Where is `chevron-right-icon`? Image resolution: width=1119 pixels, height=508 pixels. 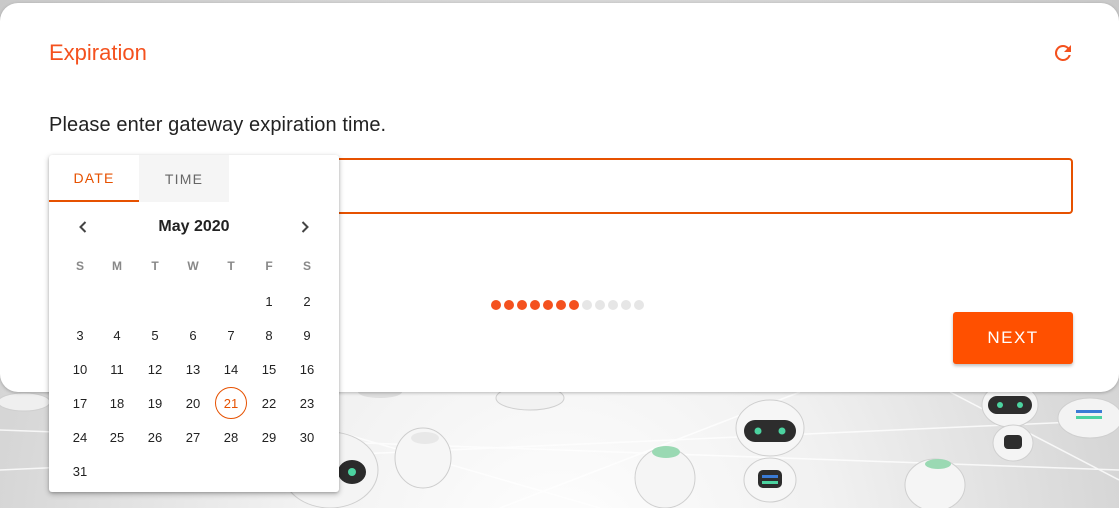 chevron-right-icon is located at coordinates (305, 227).